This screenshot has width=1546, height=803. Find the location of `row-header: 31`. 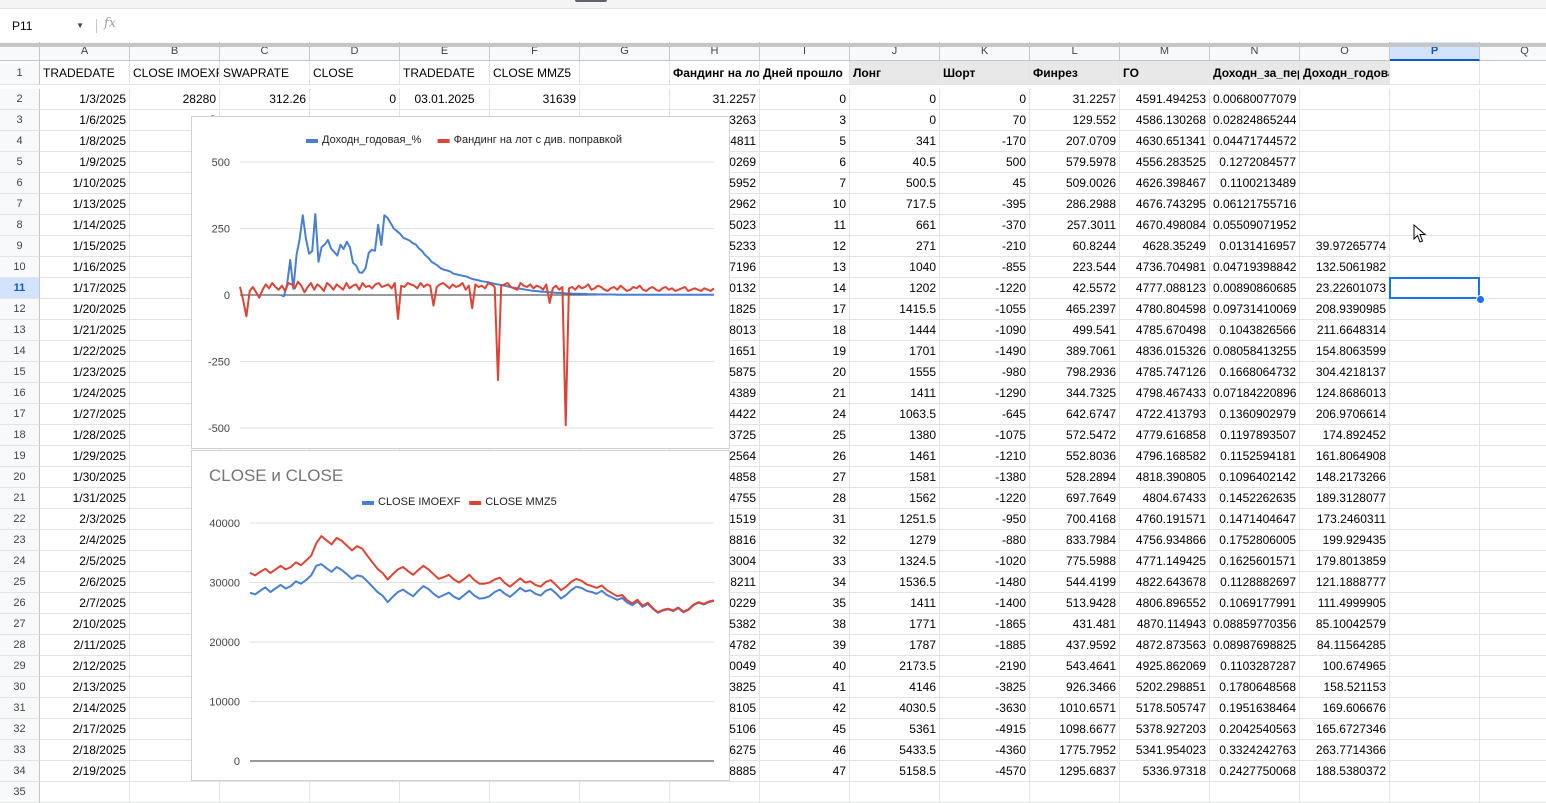

row-header: 31 is located at coordinates (20, 708).